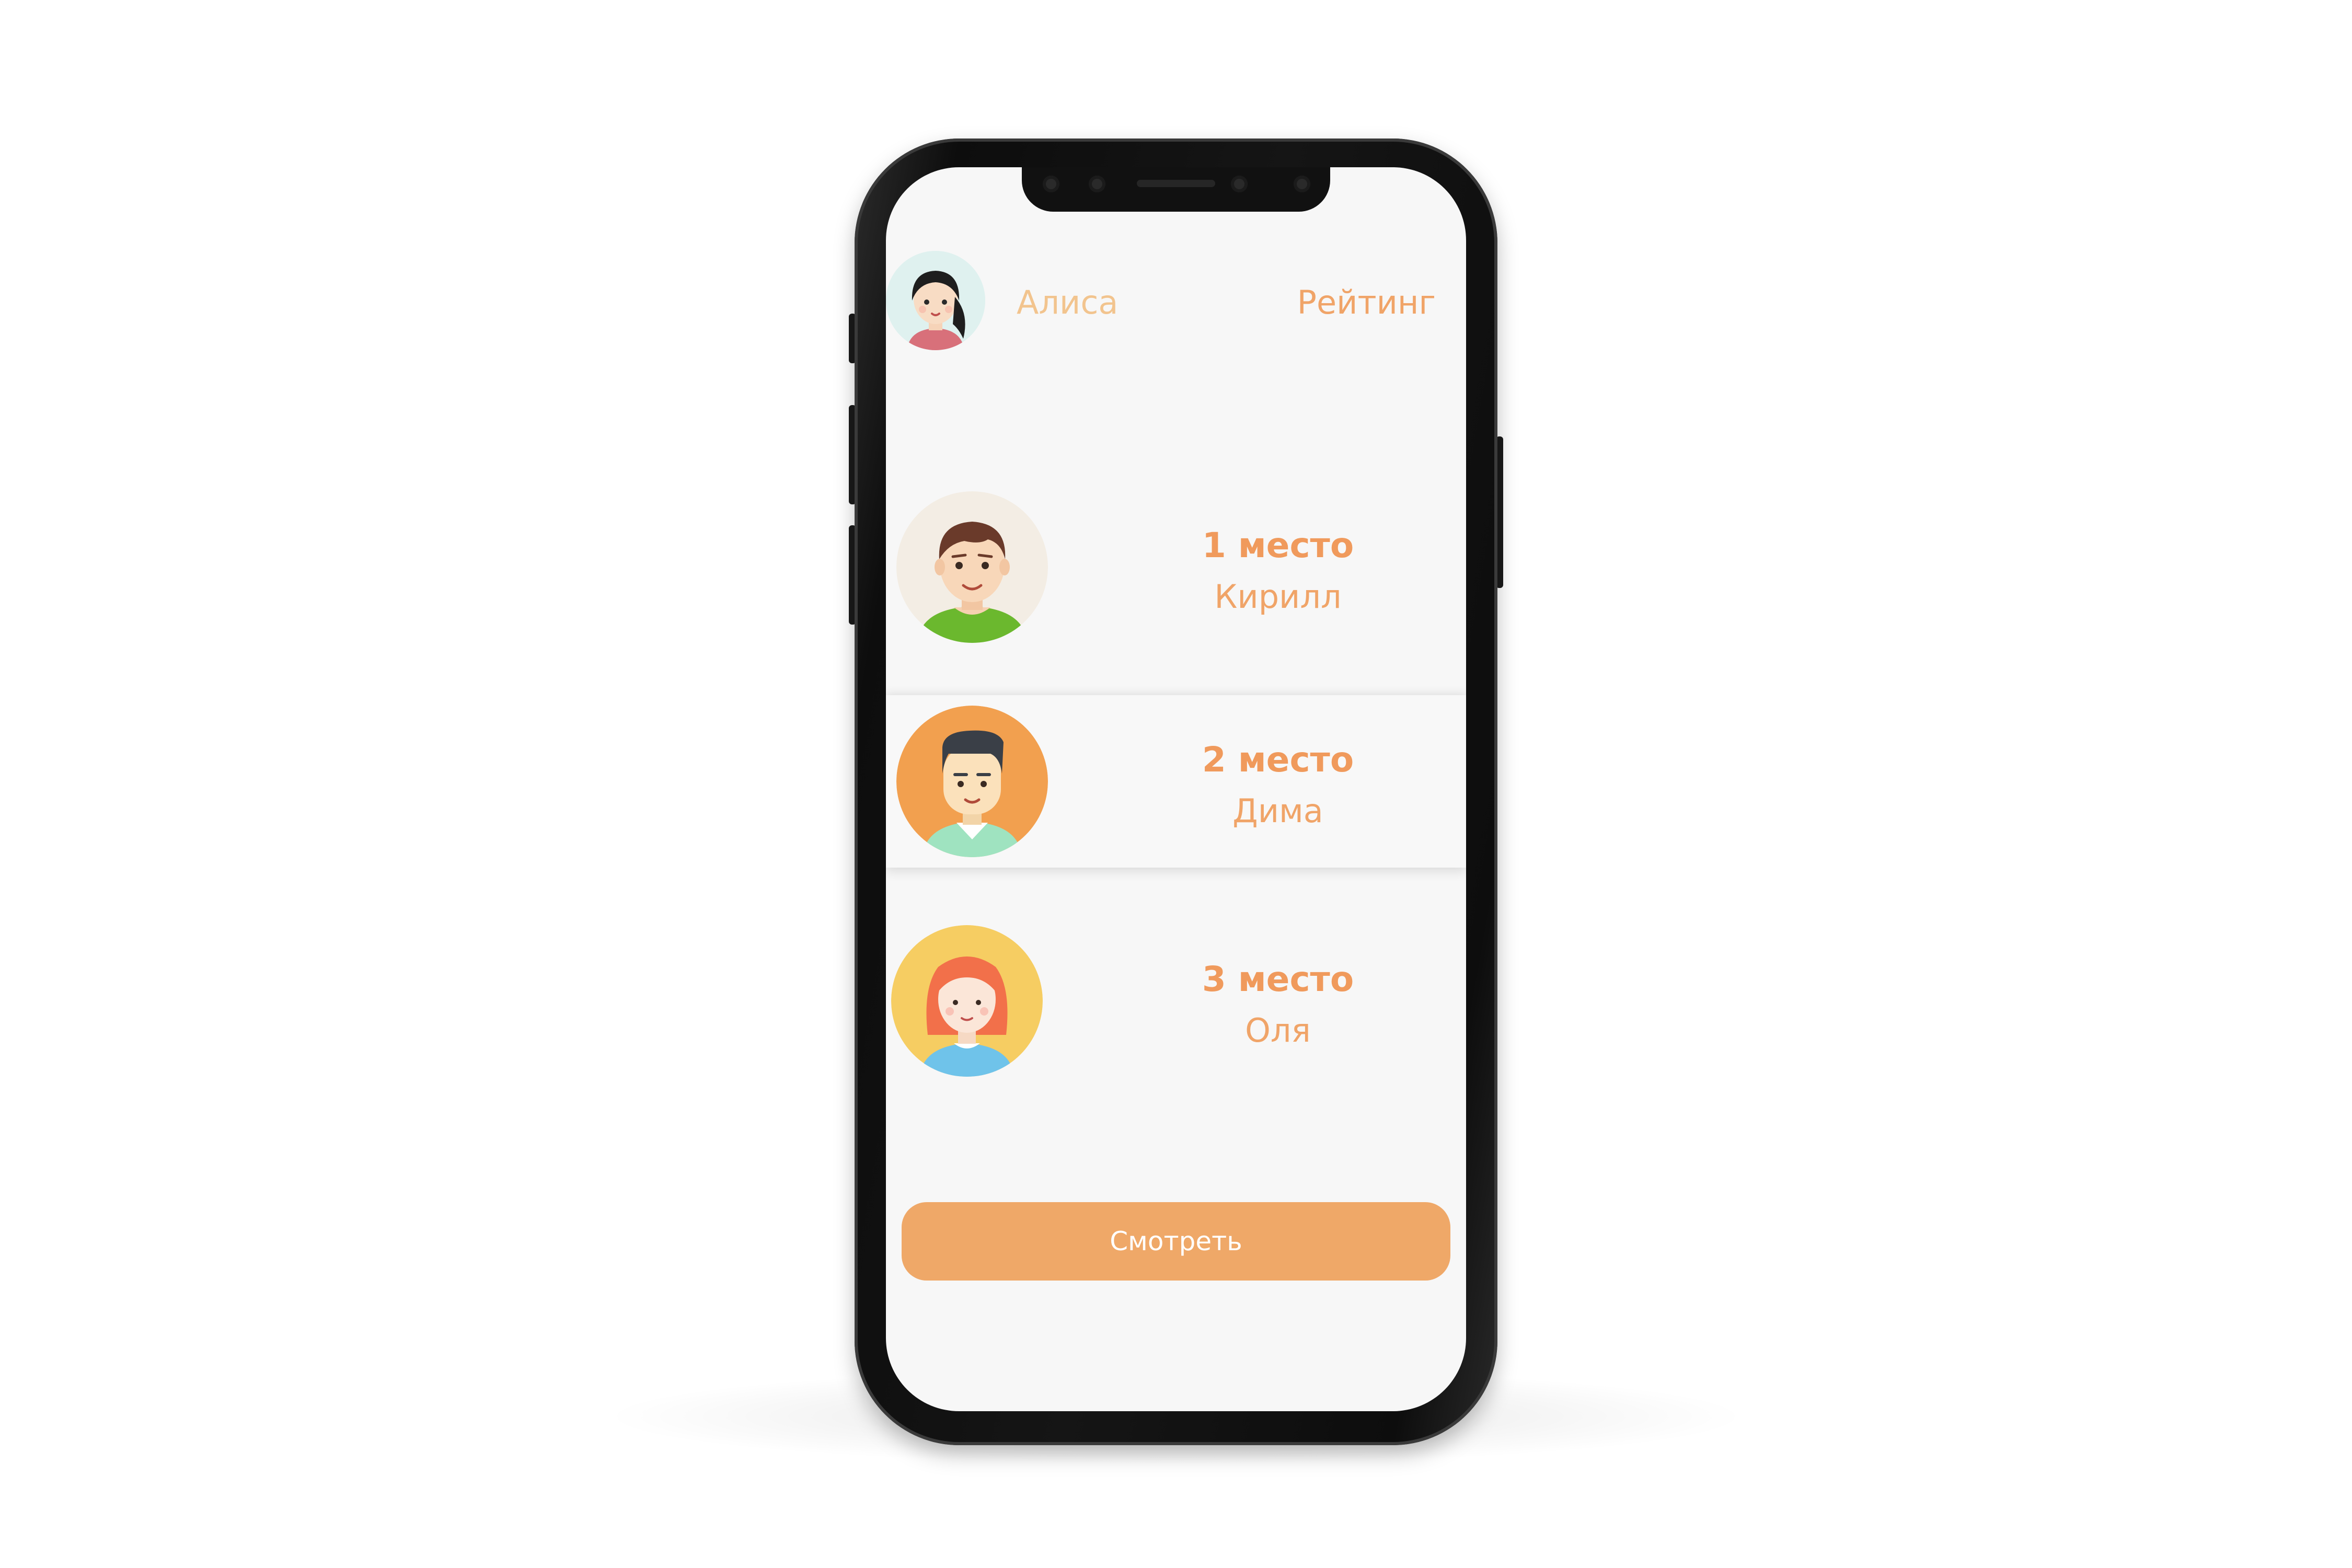 Image resolution: width=2352 pixels, height=1568 pixels. I want to click on rating-title: Рейтинг, so click(1366, 302).